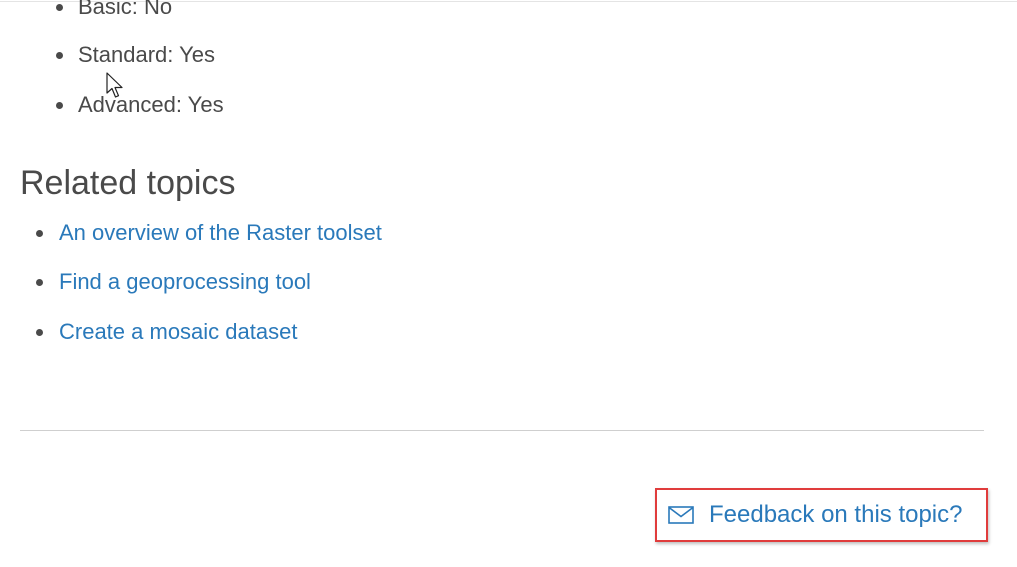 This screenshot has width=1017, height=567. What do you see at coordinates (114, 85) in the screenshot?
I see `mouse-pointer-icon` at bounding box center [114, 85].